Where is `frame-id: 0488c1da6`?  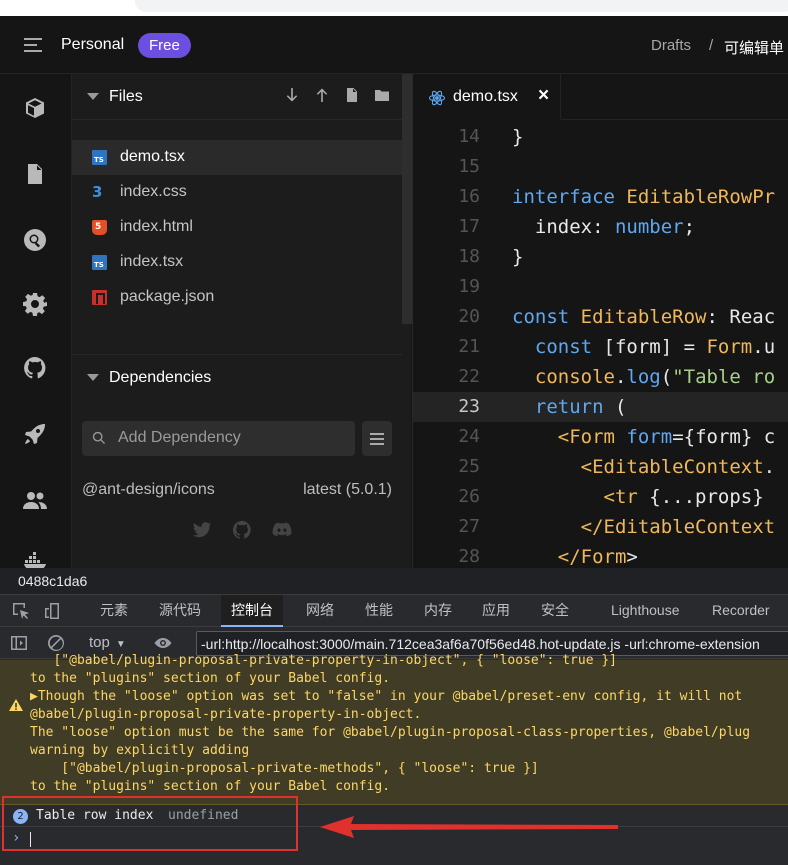
frame-id: 0488c1da6 is located at coordinates (53, 581).